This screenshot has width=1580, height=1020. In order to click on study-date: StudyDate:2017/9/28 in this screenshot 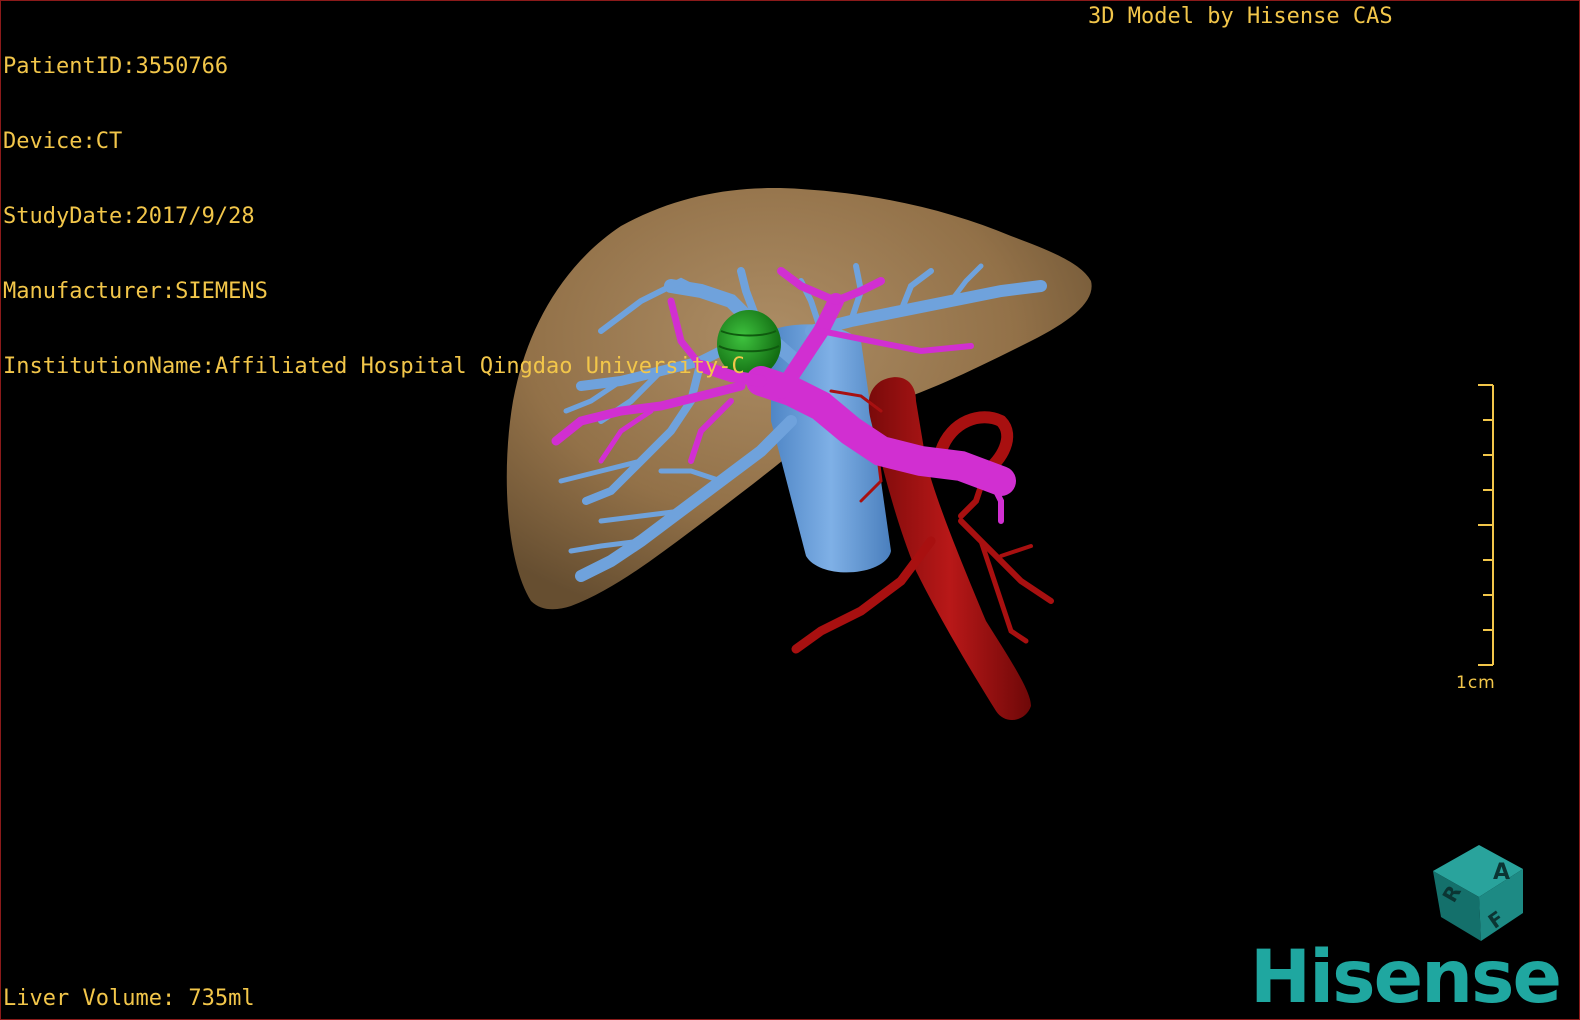, I will do `click(129, 216)`.